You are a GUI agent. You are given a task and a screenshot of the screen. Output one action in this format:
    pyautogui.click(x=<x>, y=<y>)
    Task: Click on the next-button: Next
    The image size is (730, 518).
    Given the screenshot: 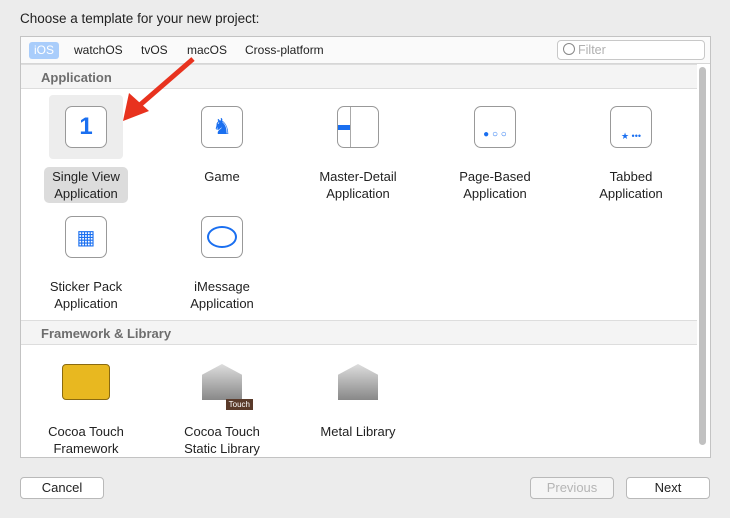 What is the action you would take?
    pyautogui.click(x=668, y=488)
    